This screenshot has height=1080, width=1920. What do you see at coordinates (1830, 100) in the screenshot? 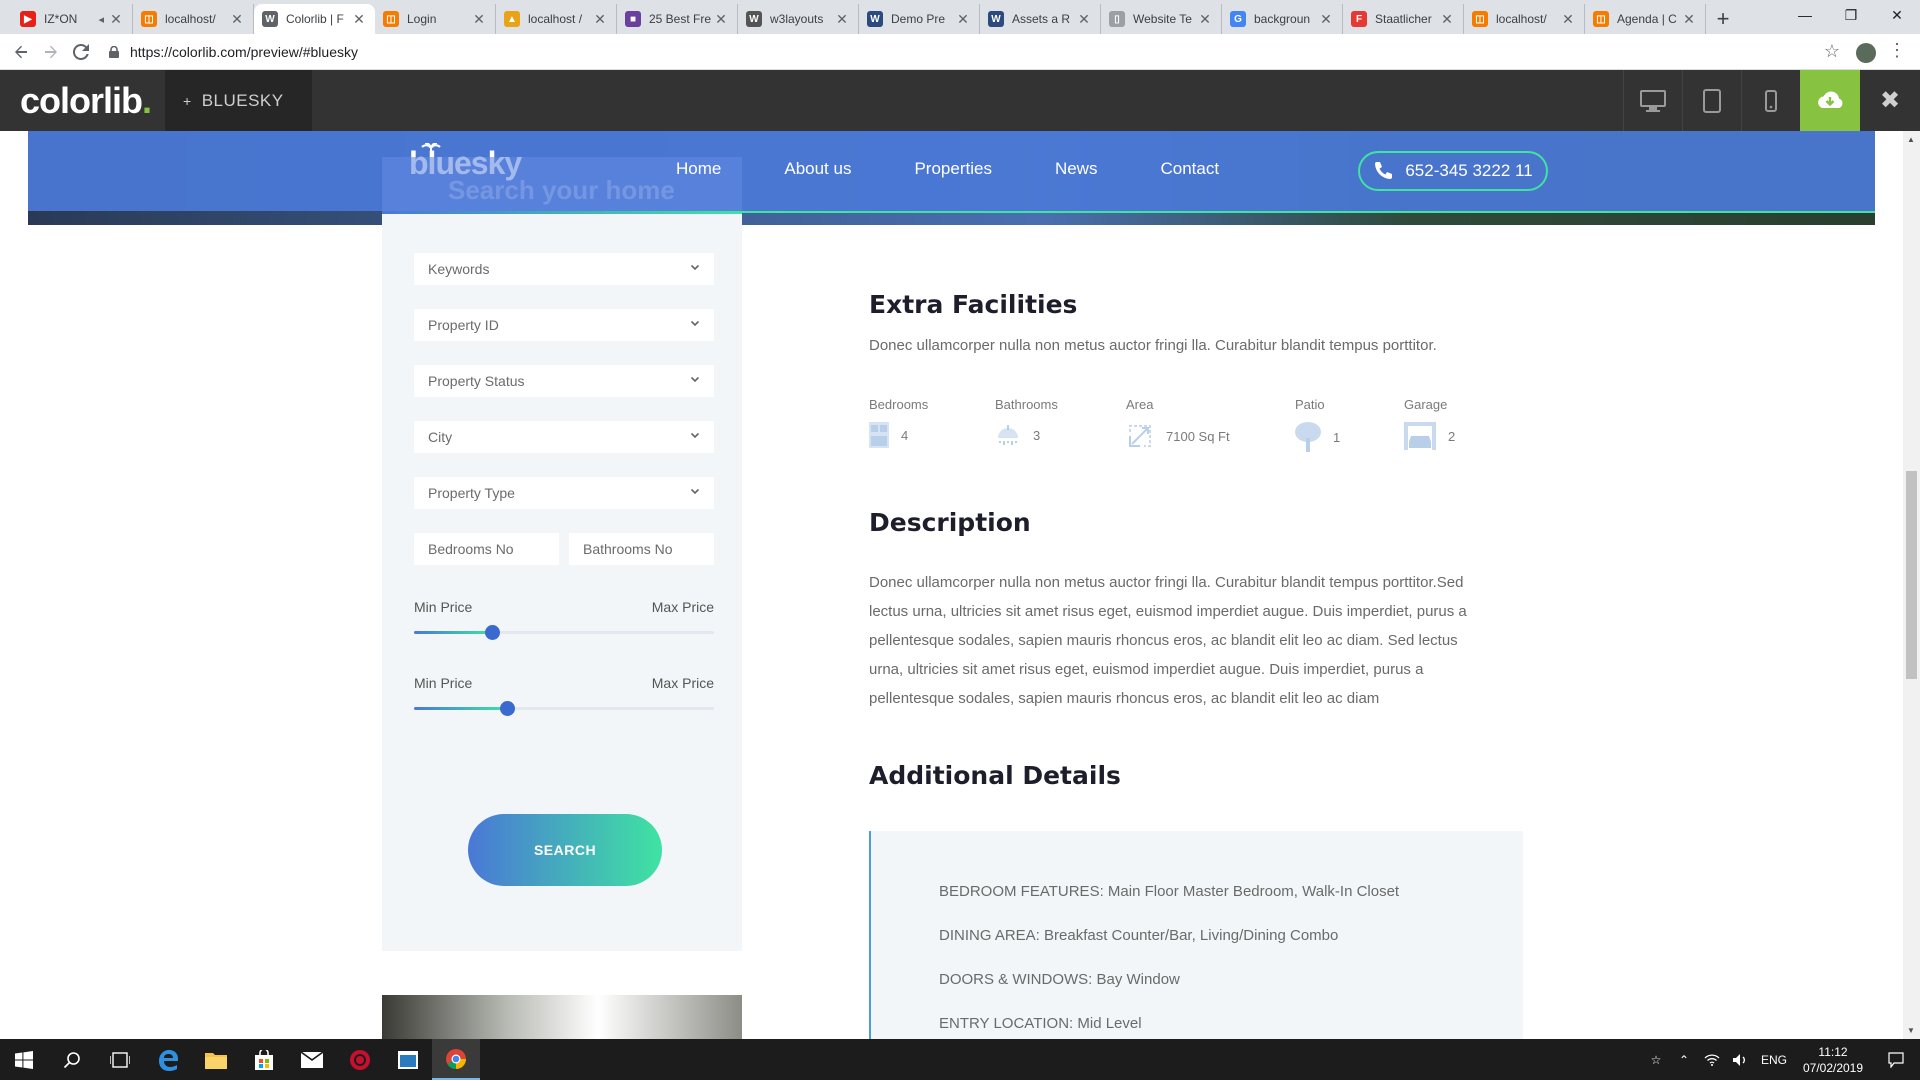
I see `download-button` at bounding box center [1830, 100].